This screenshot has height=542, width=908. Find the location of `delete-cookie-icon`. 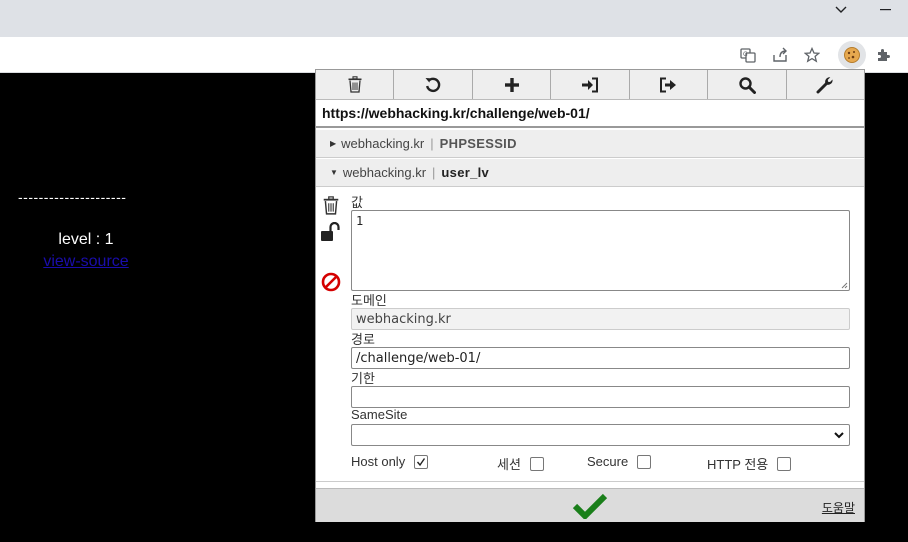

delete-cookie-icon is located at coordinates (331, 205).